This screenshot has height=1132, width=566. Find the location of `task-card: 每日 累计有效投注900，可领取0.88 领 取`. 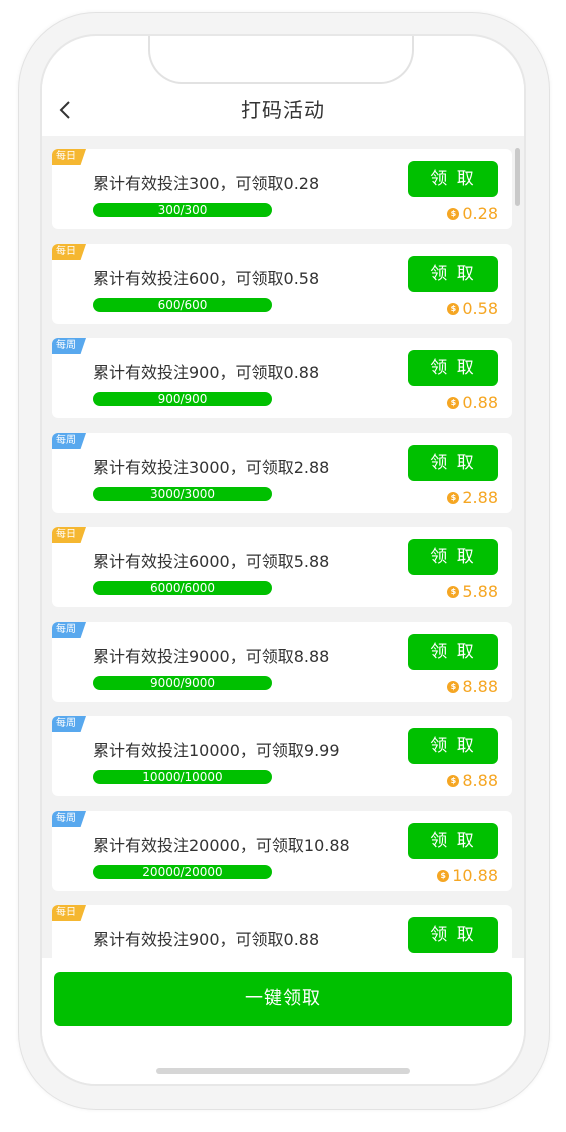

task-card: 每日 累计有效投注900，可领取0.88 领 取 is located at coordinates (282, 931).